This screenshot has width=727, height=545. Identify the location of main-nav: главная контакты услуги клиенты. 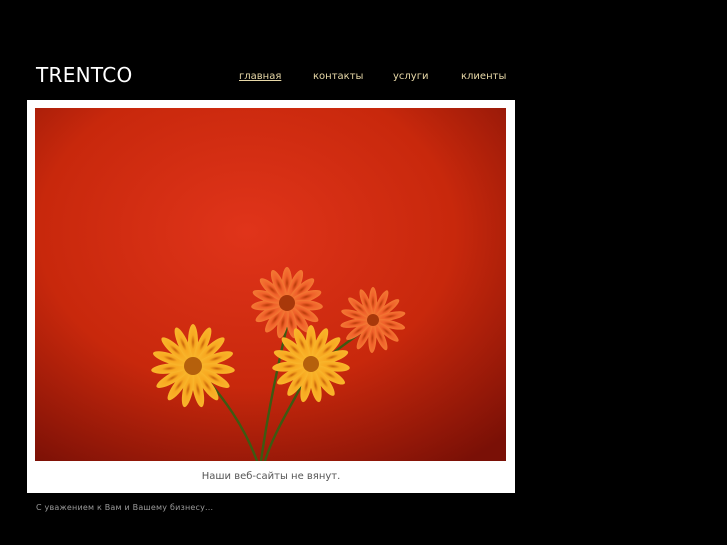
(363, 78).